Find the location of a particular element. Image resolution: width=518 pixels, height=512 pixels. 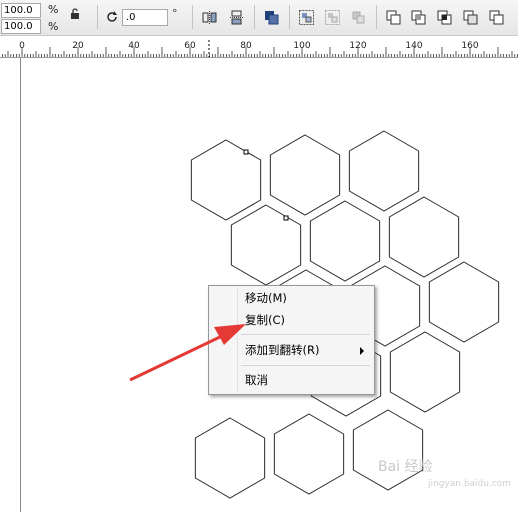

menu-item-add-to-rollover: 添加到翻转(R) is located at coordinates (291, 350).